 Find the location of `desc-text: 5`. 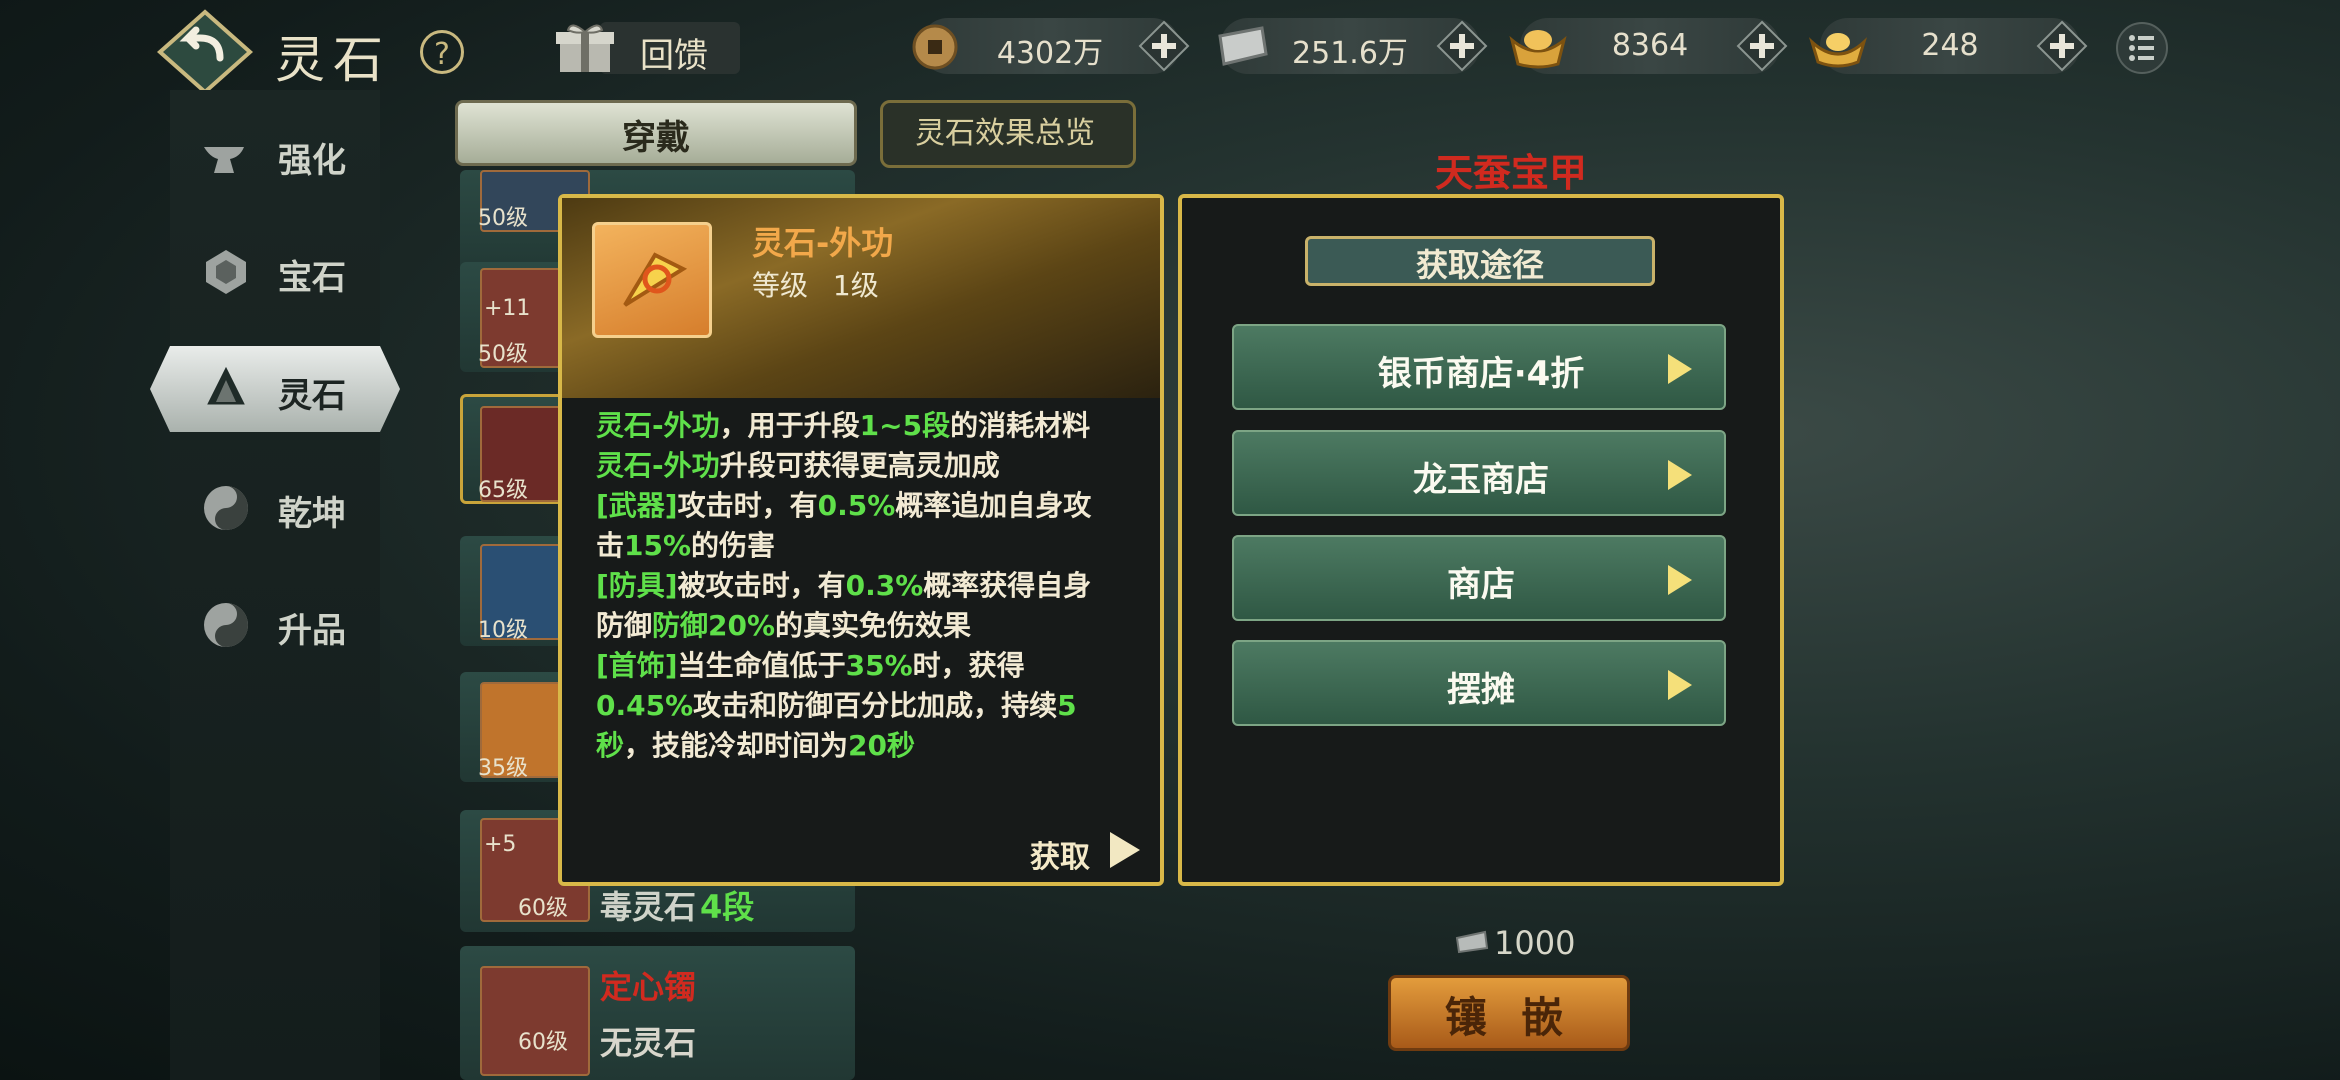

desc-text: 5 is located at coordinates (1067, 705).